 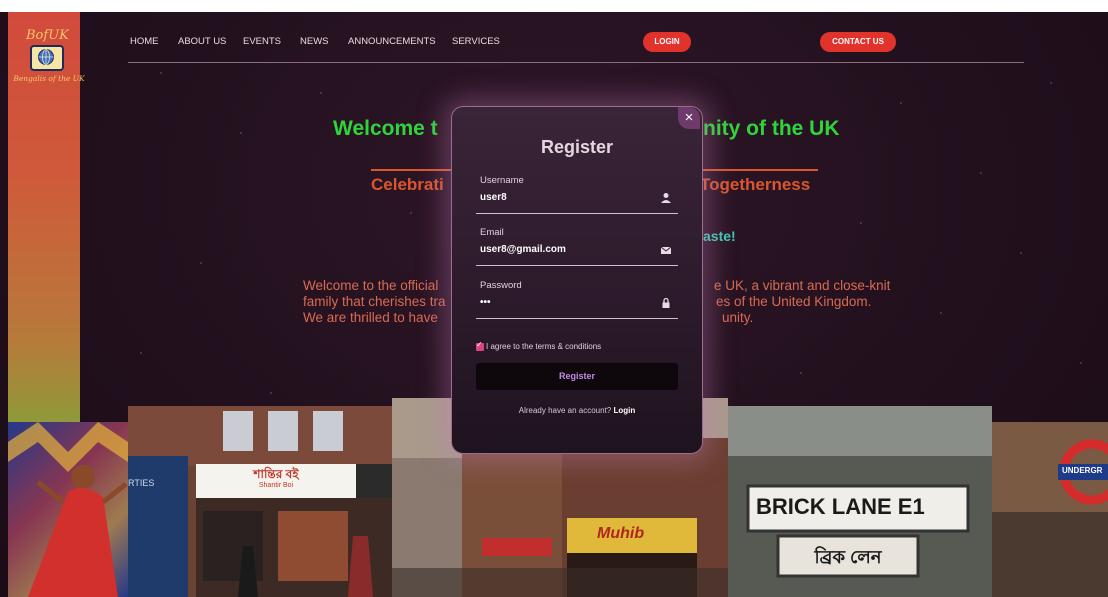 I want to click on password-field: Password •••, so click(x=577, y=299).